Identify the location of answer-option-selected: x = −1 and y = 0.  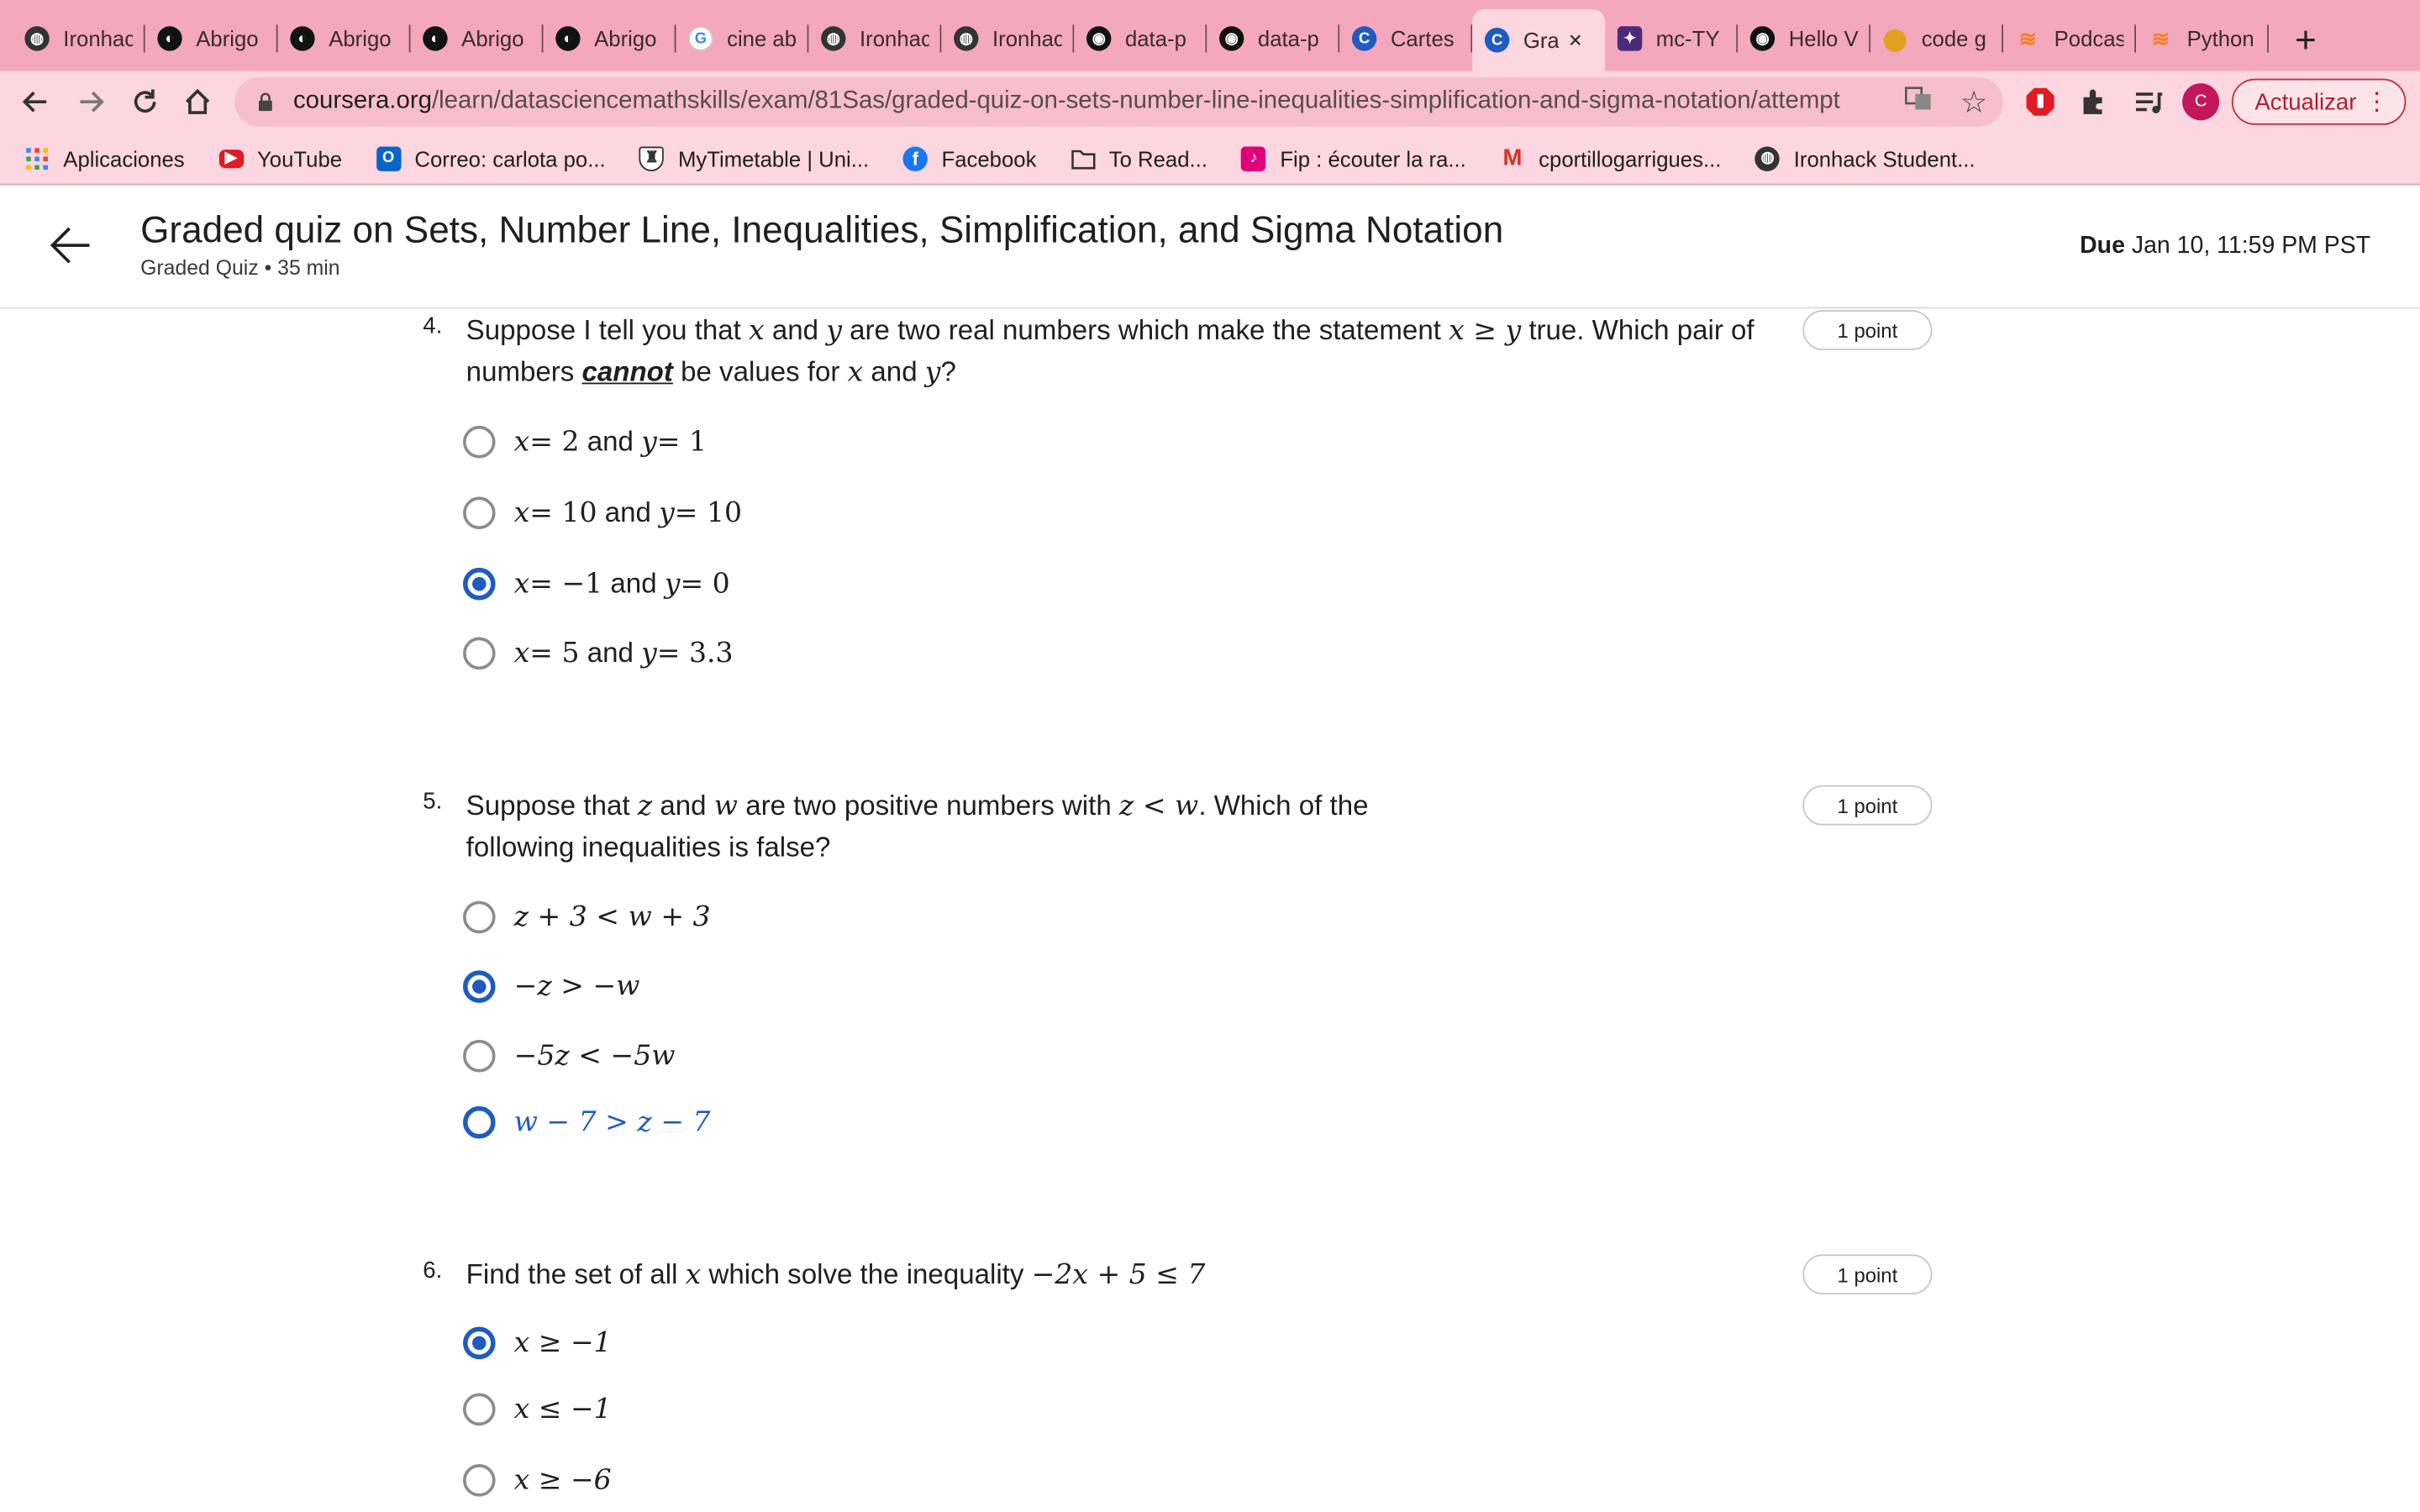
(597, 583).